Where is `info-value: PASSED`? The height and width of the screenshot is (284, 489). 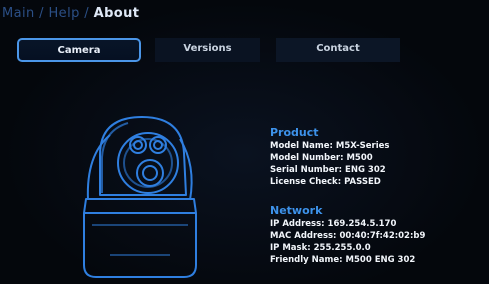 info-value: PASSED is located at coordinates (362, 182).